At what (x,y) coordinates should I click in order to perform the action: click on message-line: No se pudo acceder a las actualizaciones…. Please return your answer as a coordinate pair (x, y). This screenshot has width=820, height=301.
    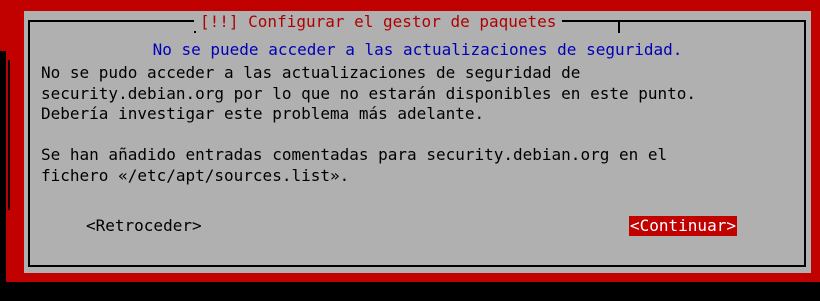
    Looking at the image, I should click on (311, 72).